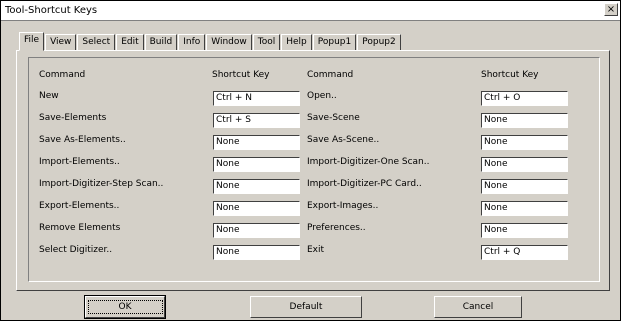  What do you see at coordinates (478, 307) in the screenshot?
I see `cancel-button: Cancel` at bounding box center [478, 307].